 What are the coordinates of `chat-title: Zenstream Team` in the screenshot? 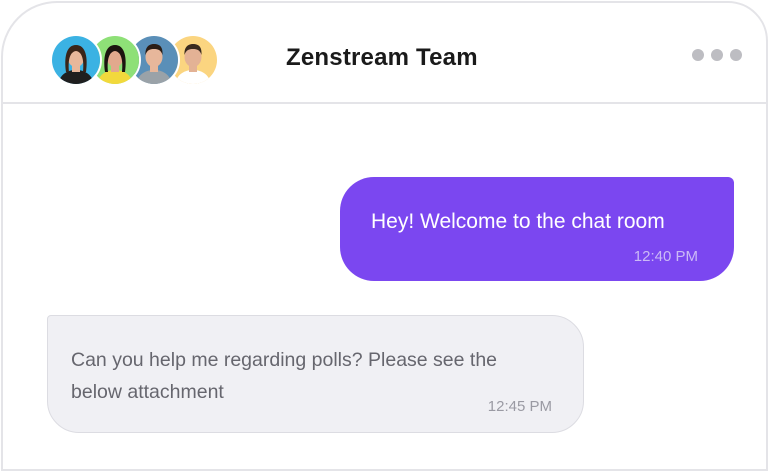 It's located at (382, 57).